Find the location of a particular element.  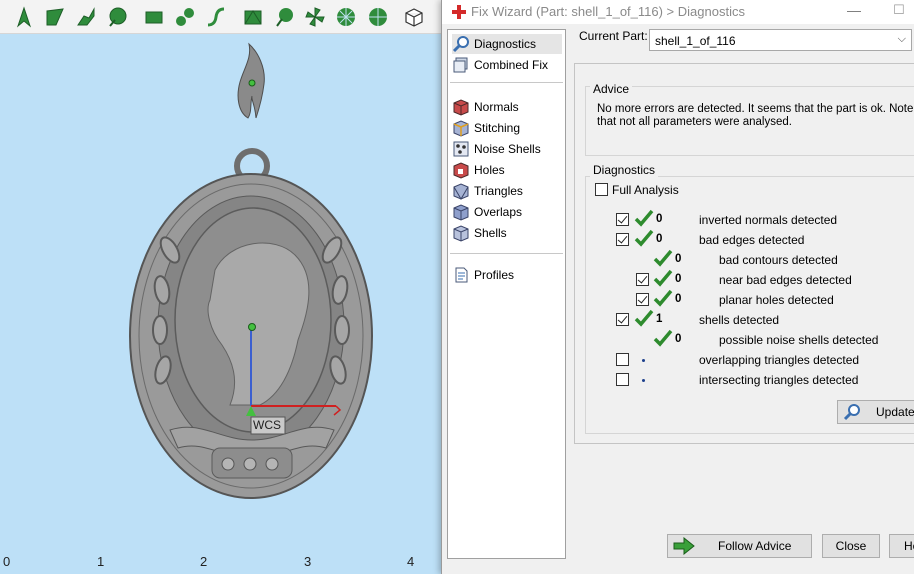

intersecting-triangles-label: intersecting triangles detected is located at coordinates (779, 380).